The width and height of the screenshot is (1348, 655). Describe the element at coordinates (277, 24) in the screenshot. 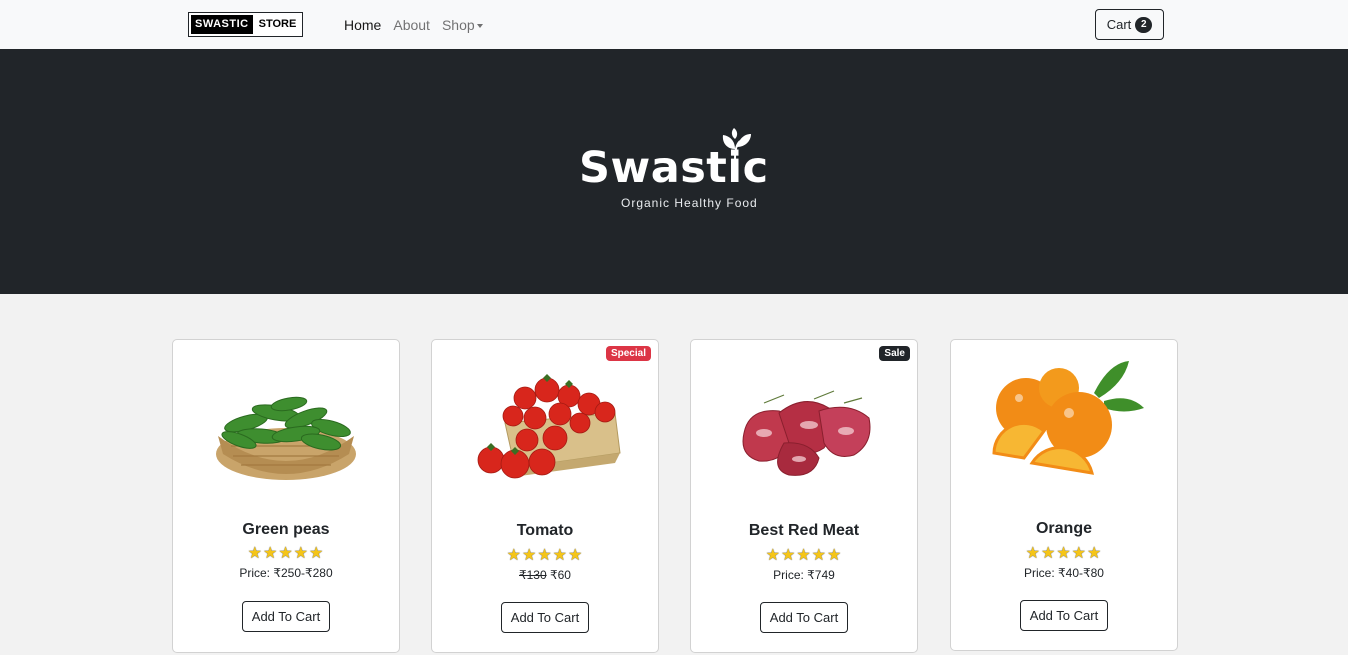

I see `brand-logo-right: STORE` at that location.